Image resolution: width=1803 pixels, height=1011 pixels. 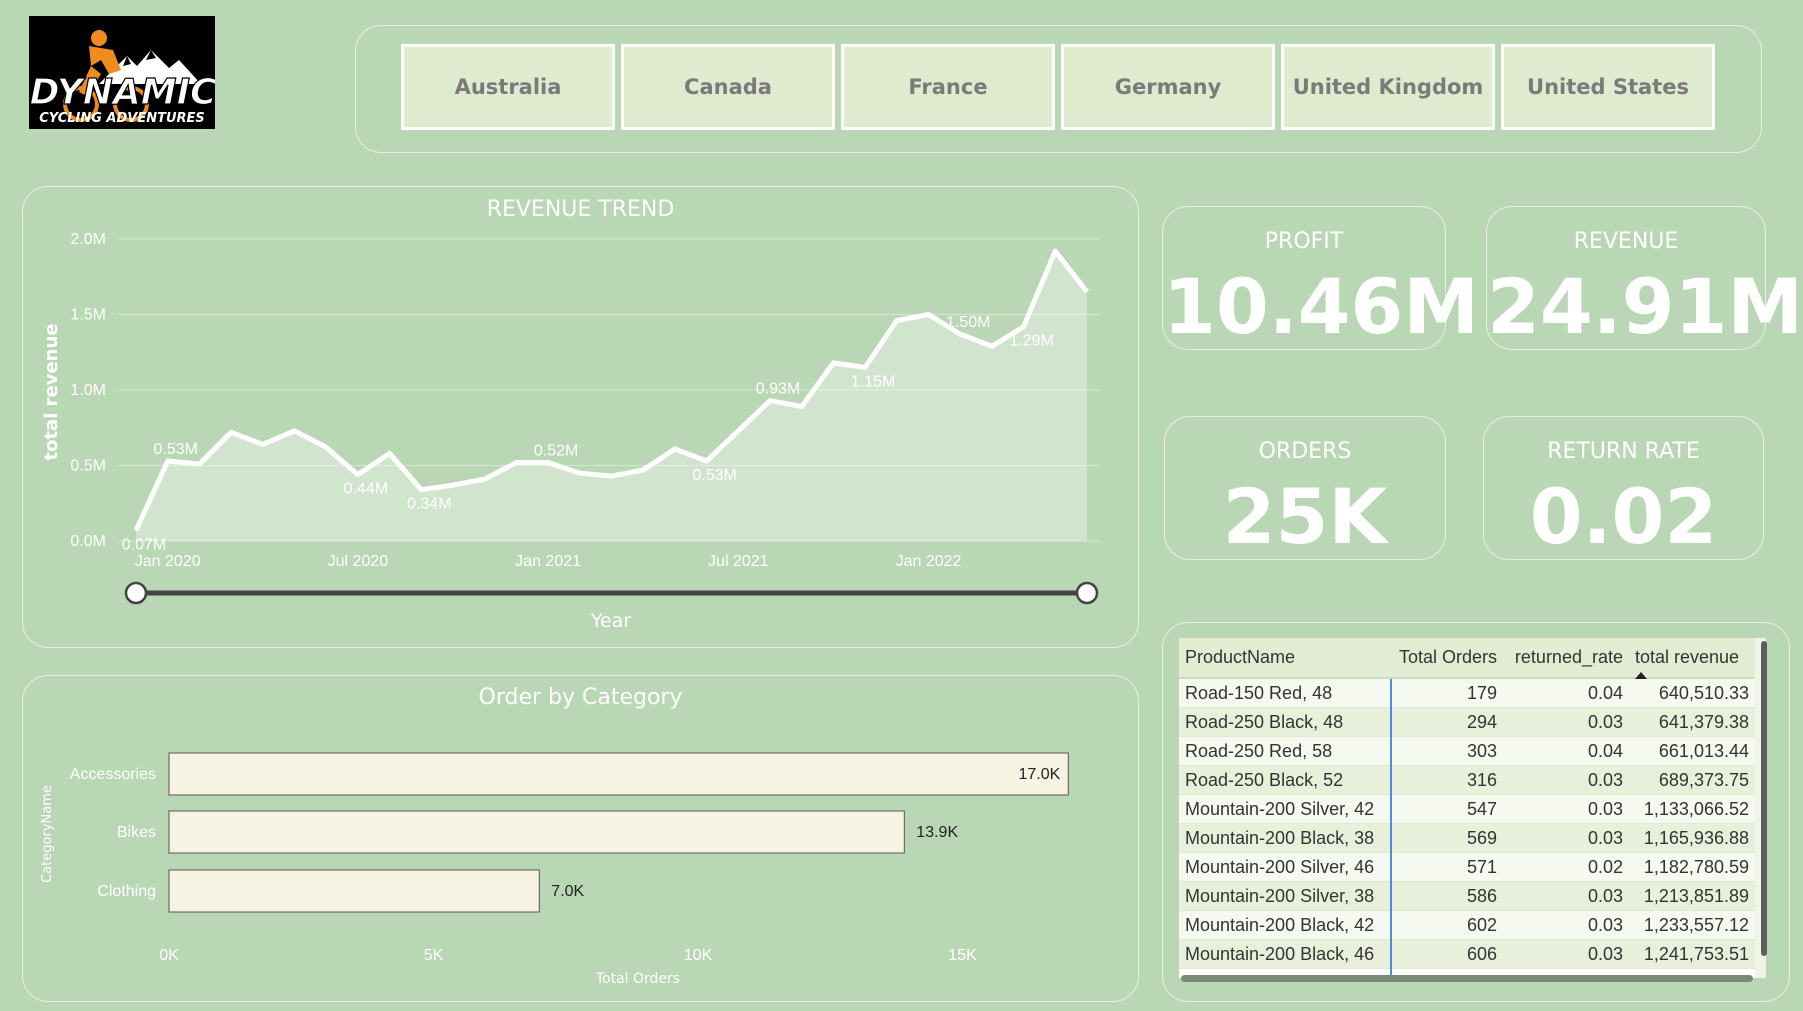 I want to click on cell-product-name: Mountain-200 Black, 38, so click(x=1285, y=838).